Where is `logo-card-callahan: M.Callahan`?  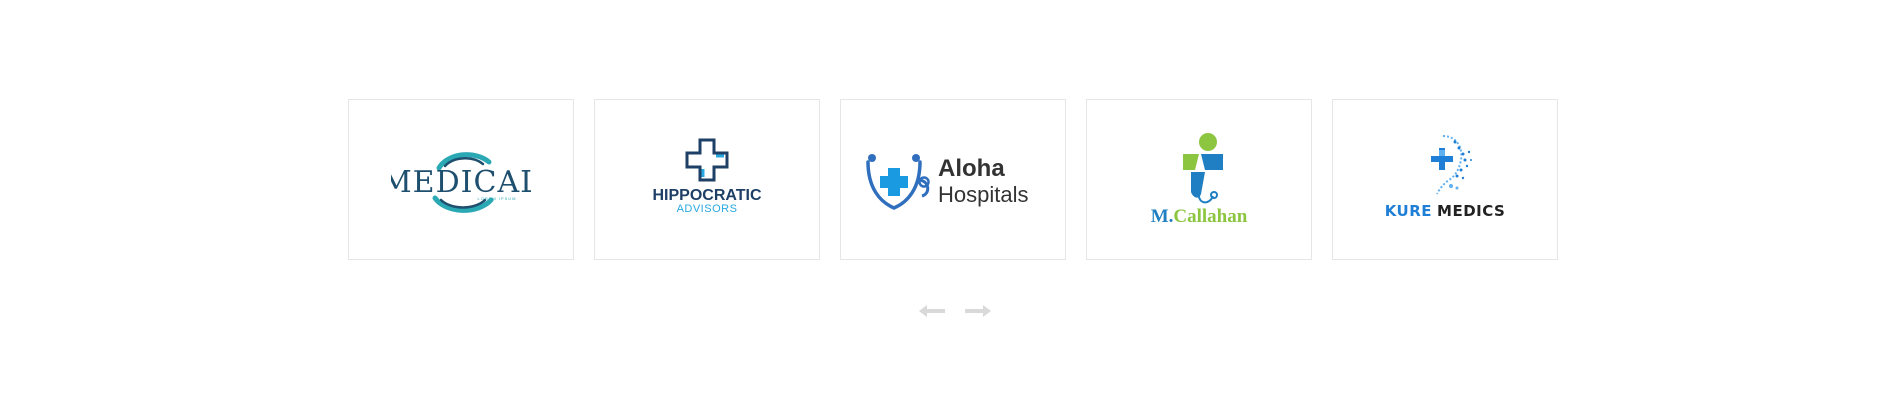
logo-card-callahan: M.Callahan is located at coordinates (1199, 179).